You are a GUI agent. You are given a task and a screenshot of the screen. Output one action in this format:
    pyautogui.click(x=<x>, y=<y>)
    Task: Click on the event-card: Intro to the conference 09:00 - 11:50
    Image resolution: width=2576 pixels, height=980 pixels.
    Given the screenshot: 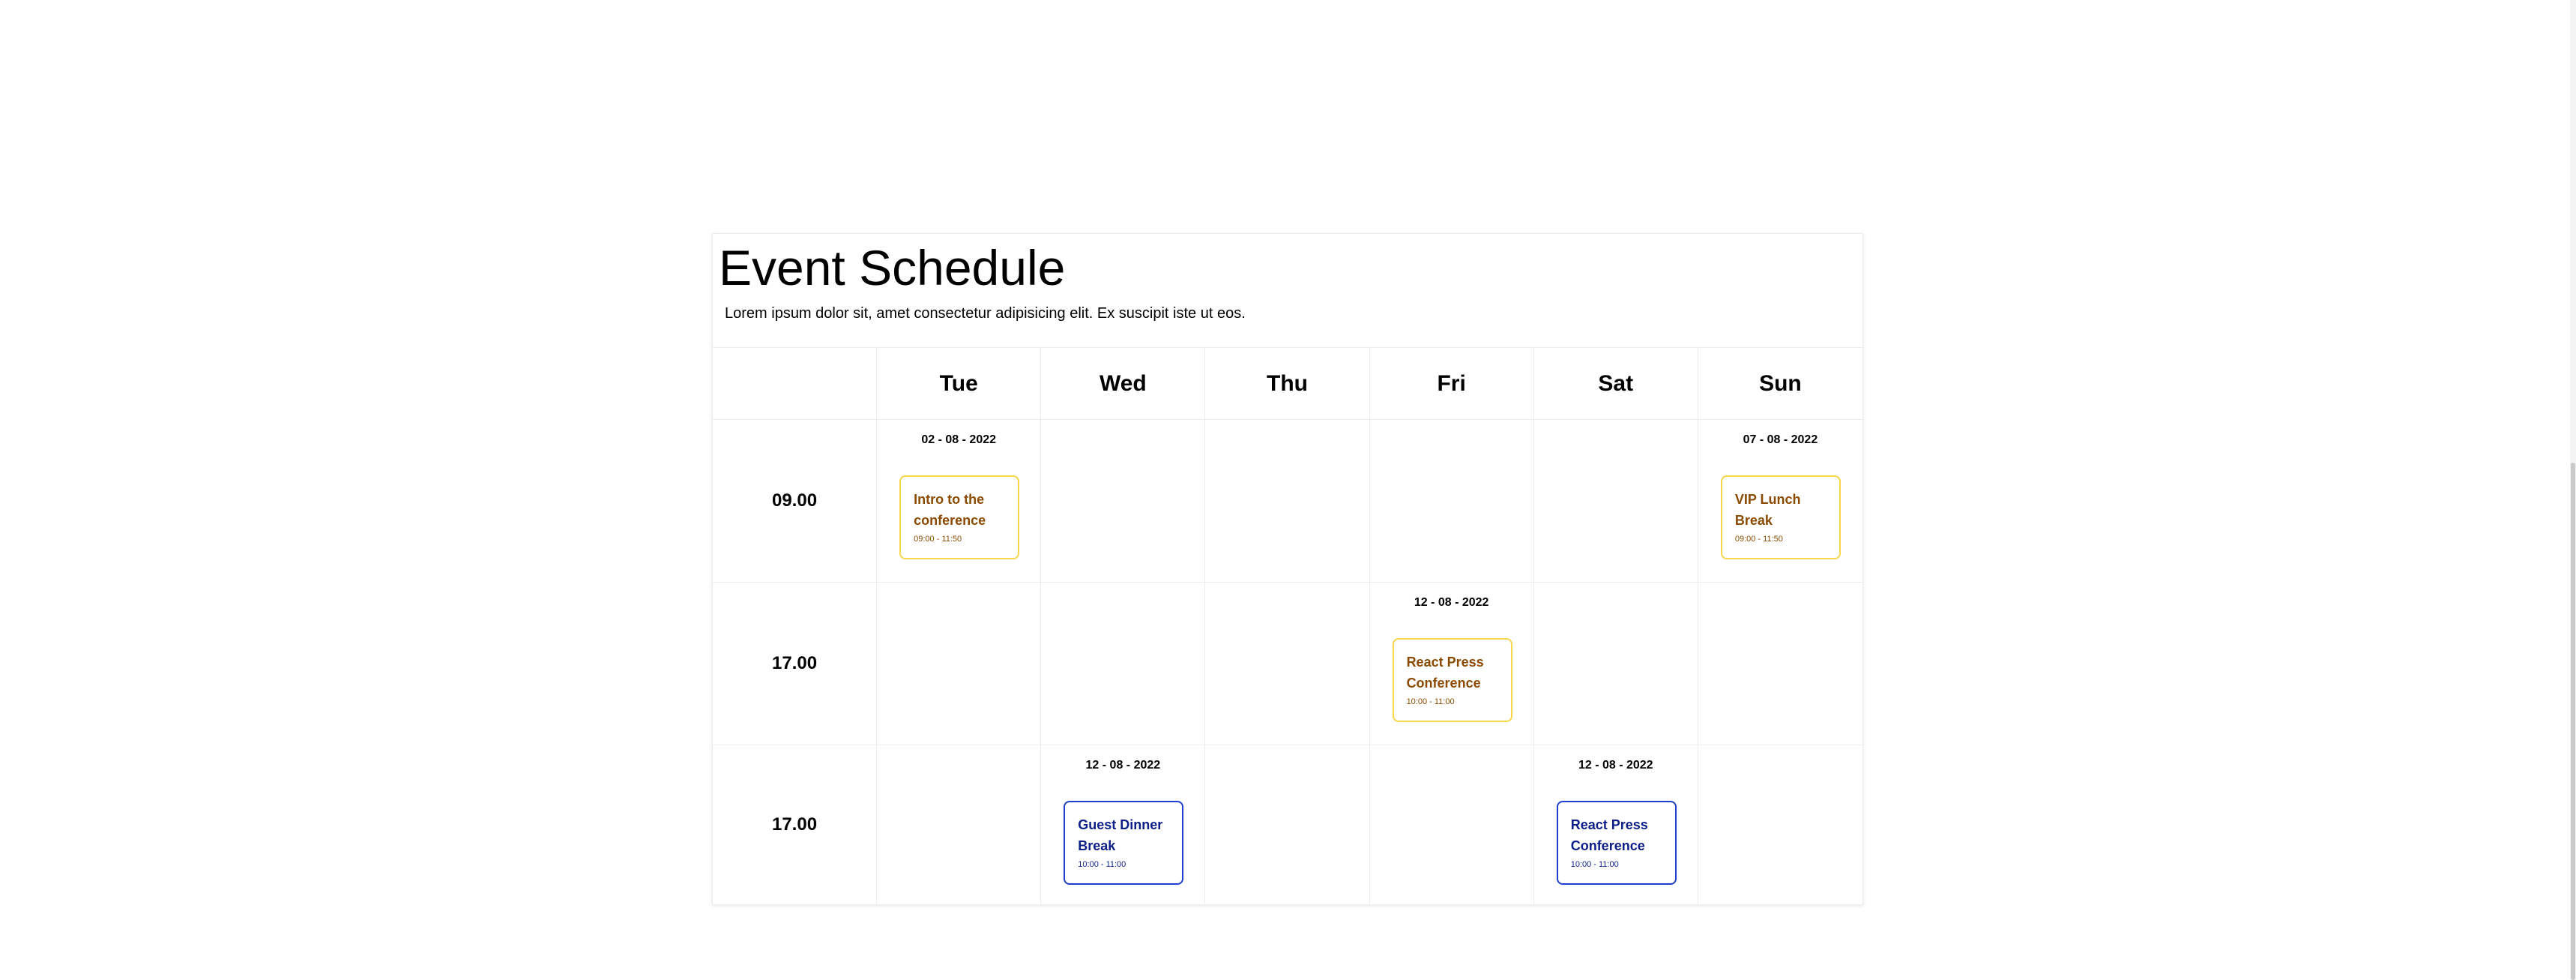 What is the action you would take?
    pyautogui.click(x=960, y=517)
    